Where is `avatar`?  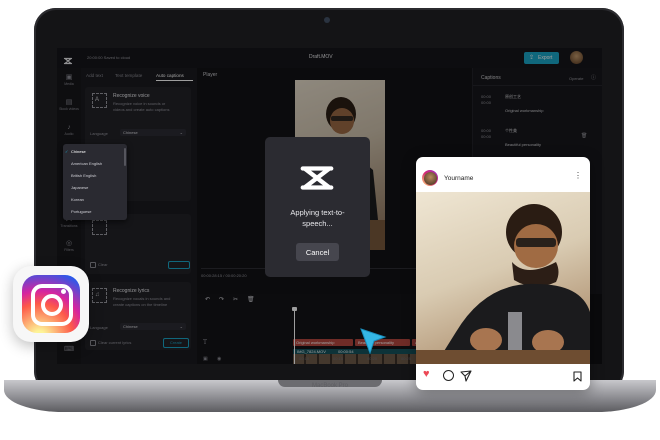 avatar is located at coordinates (430, 178).